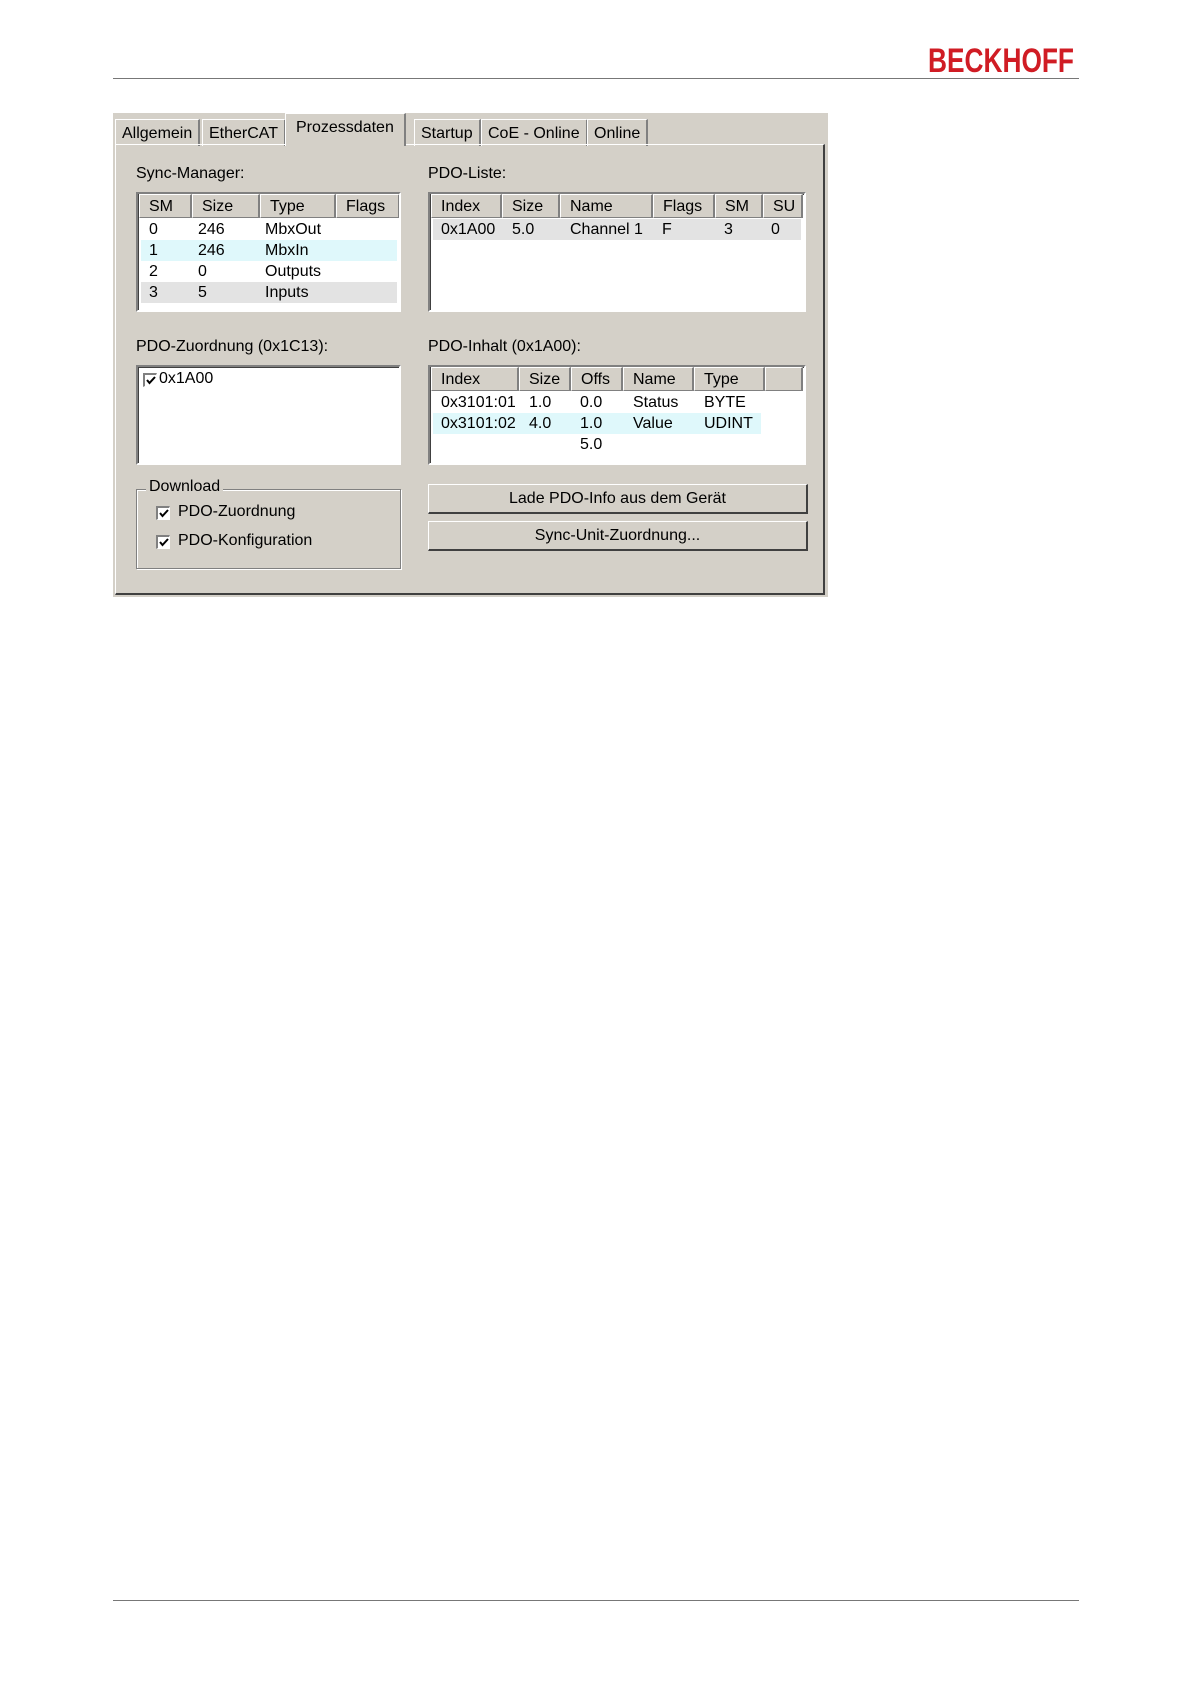 Image resolution: width=1191 pixels, height=1684 pixels. Describe the element at coordinates (269, 229) in the screenshot. I see `table-row: 0 246 MbxOut` at that location.